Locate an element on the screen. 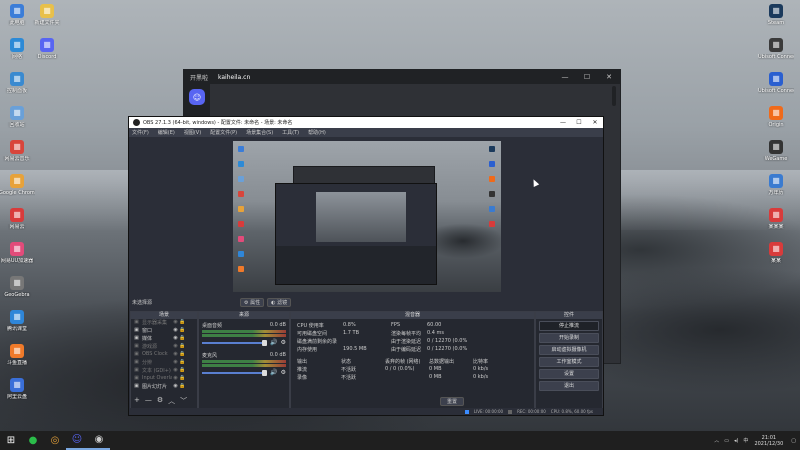 This screenshot has width=800, height=450. source-row: ▣ 文本 (GDI+) ◉ 🔒 is located at coordinates (163, 370).